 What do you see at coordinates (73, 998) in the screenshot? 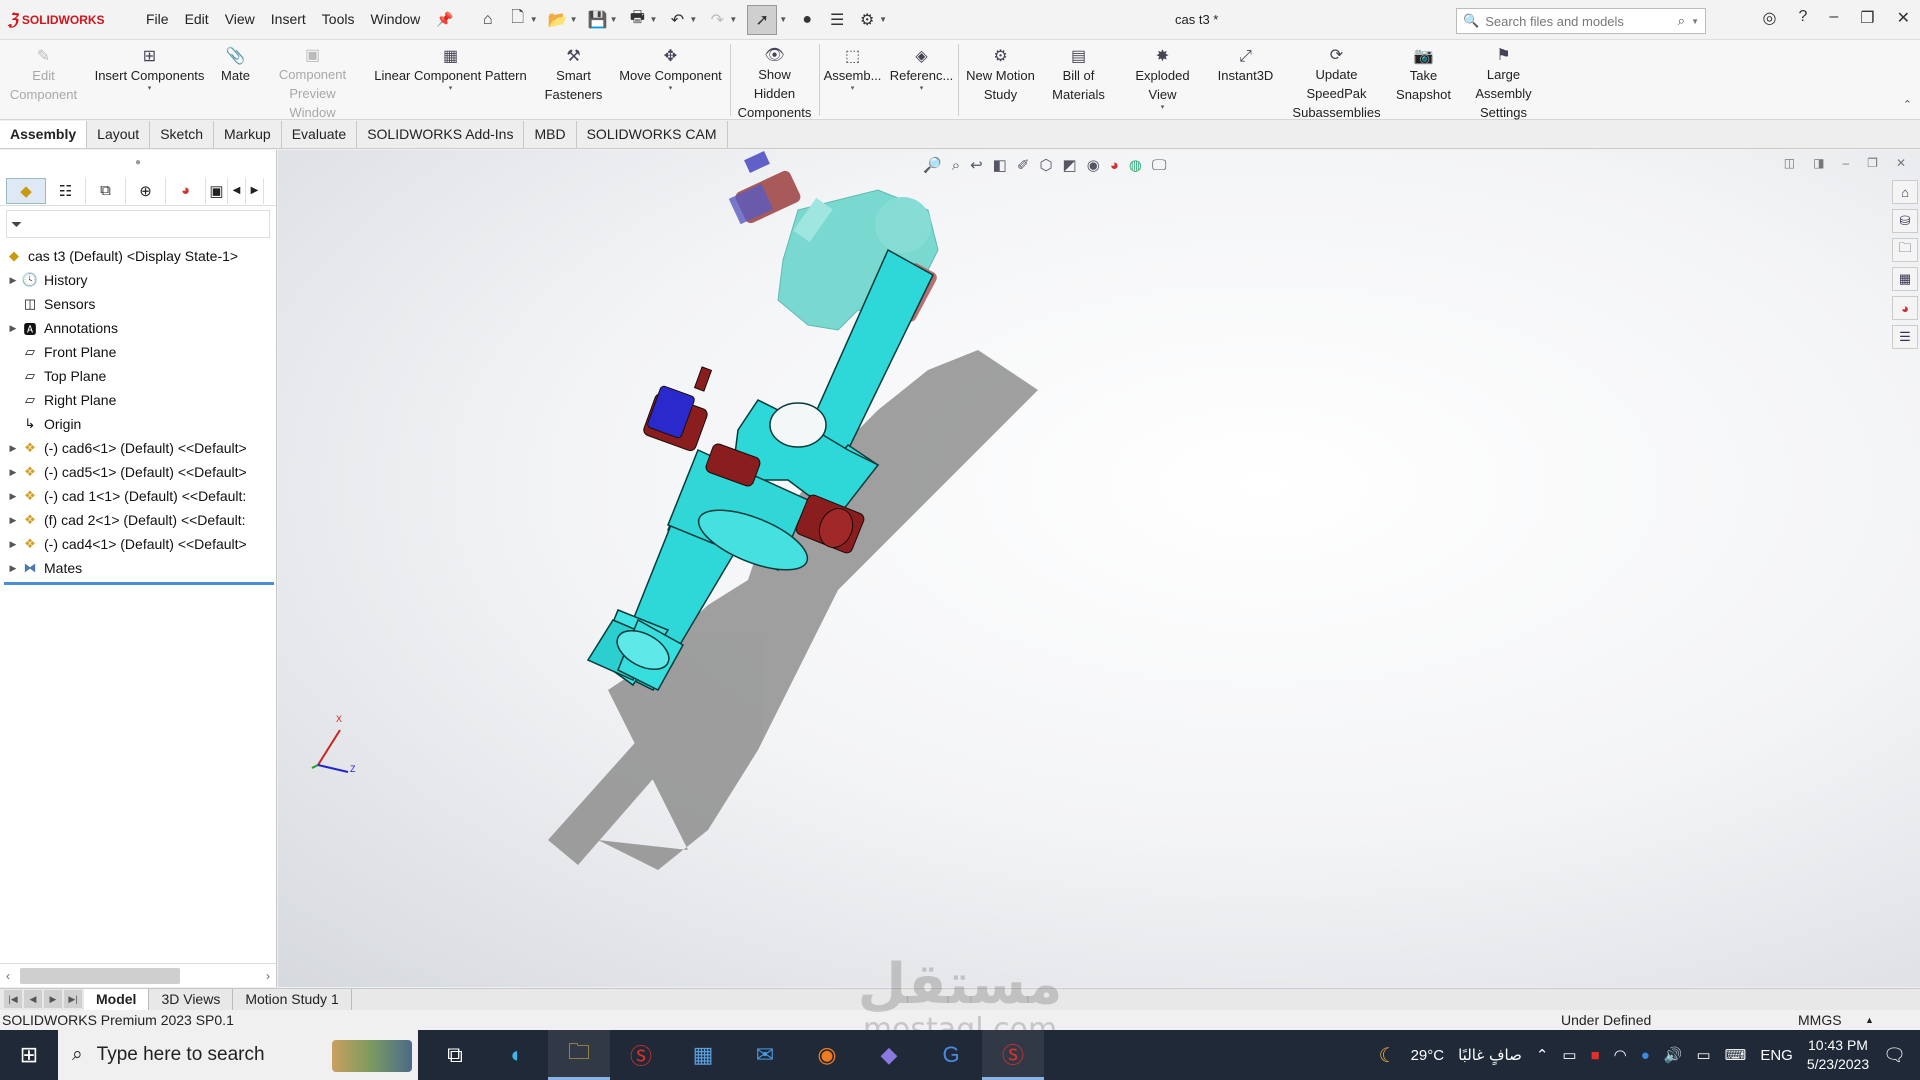
I see `last-tab-icon: ▶|` at bounding box center [73, 998].